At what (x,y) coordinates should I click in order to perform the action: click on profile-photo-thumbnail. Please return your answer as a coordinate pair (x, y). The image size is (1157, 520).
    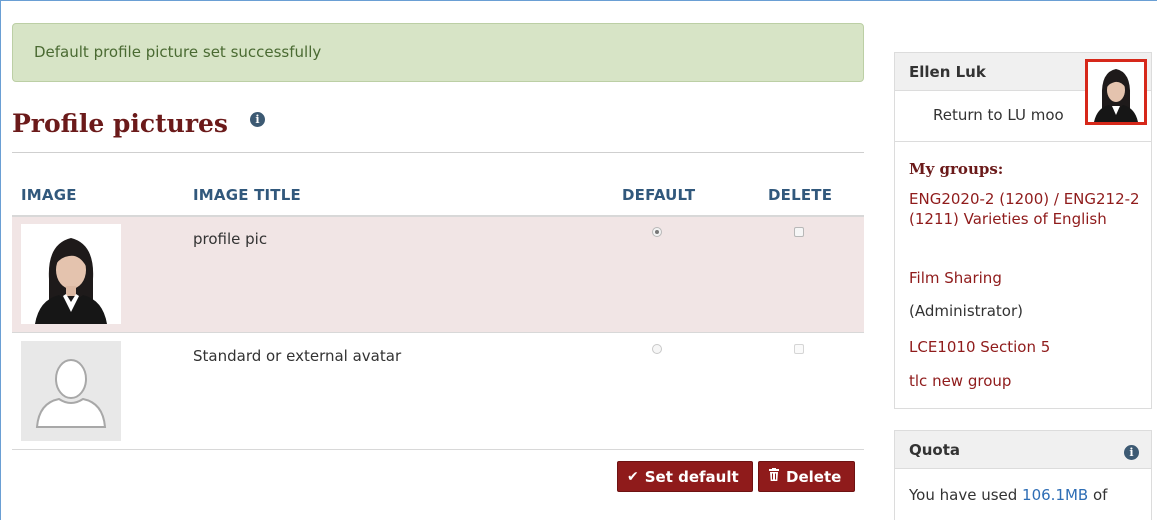
    Looking at the image, I should click on (71, 274).